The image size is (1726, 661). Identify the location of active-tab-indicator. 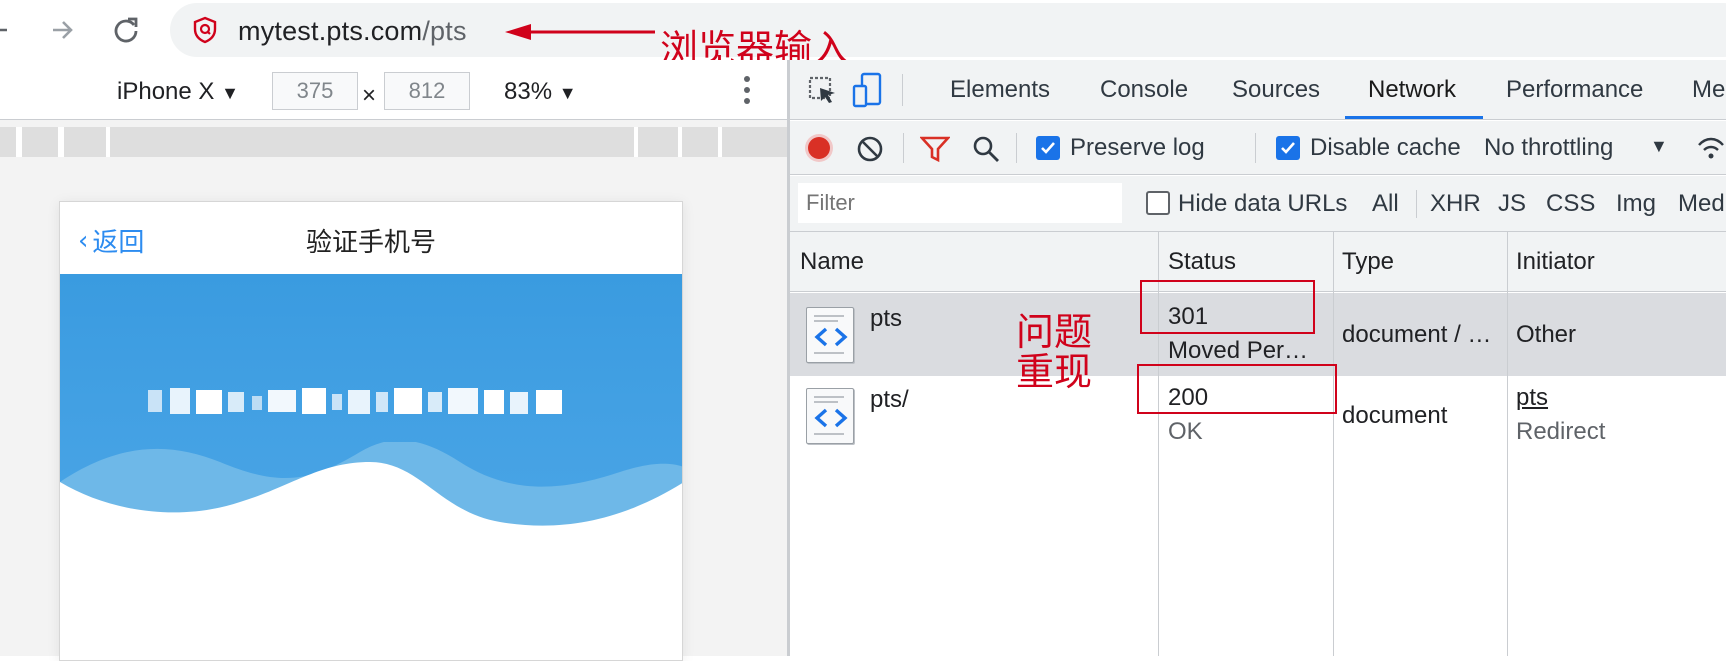
(1414, 117).